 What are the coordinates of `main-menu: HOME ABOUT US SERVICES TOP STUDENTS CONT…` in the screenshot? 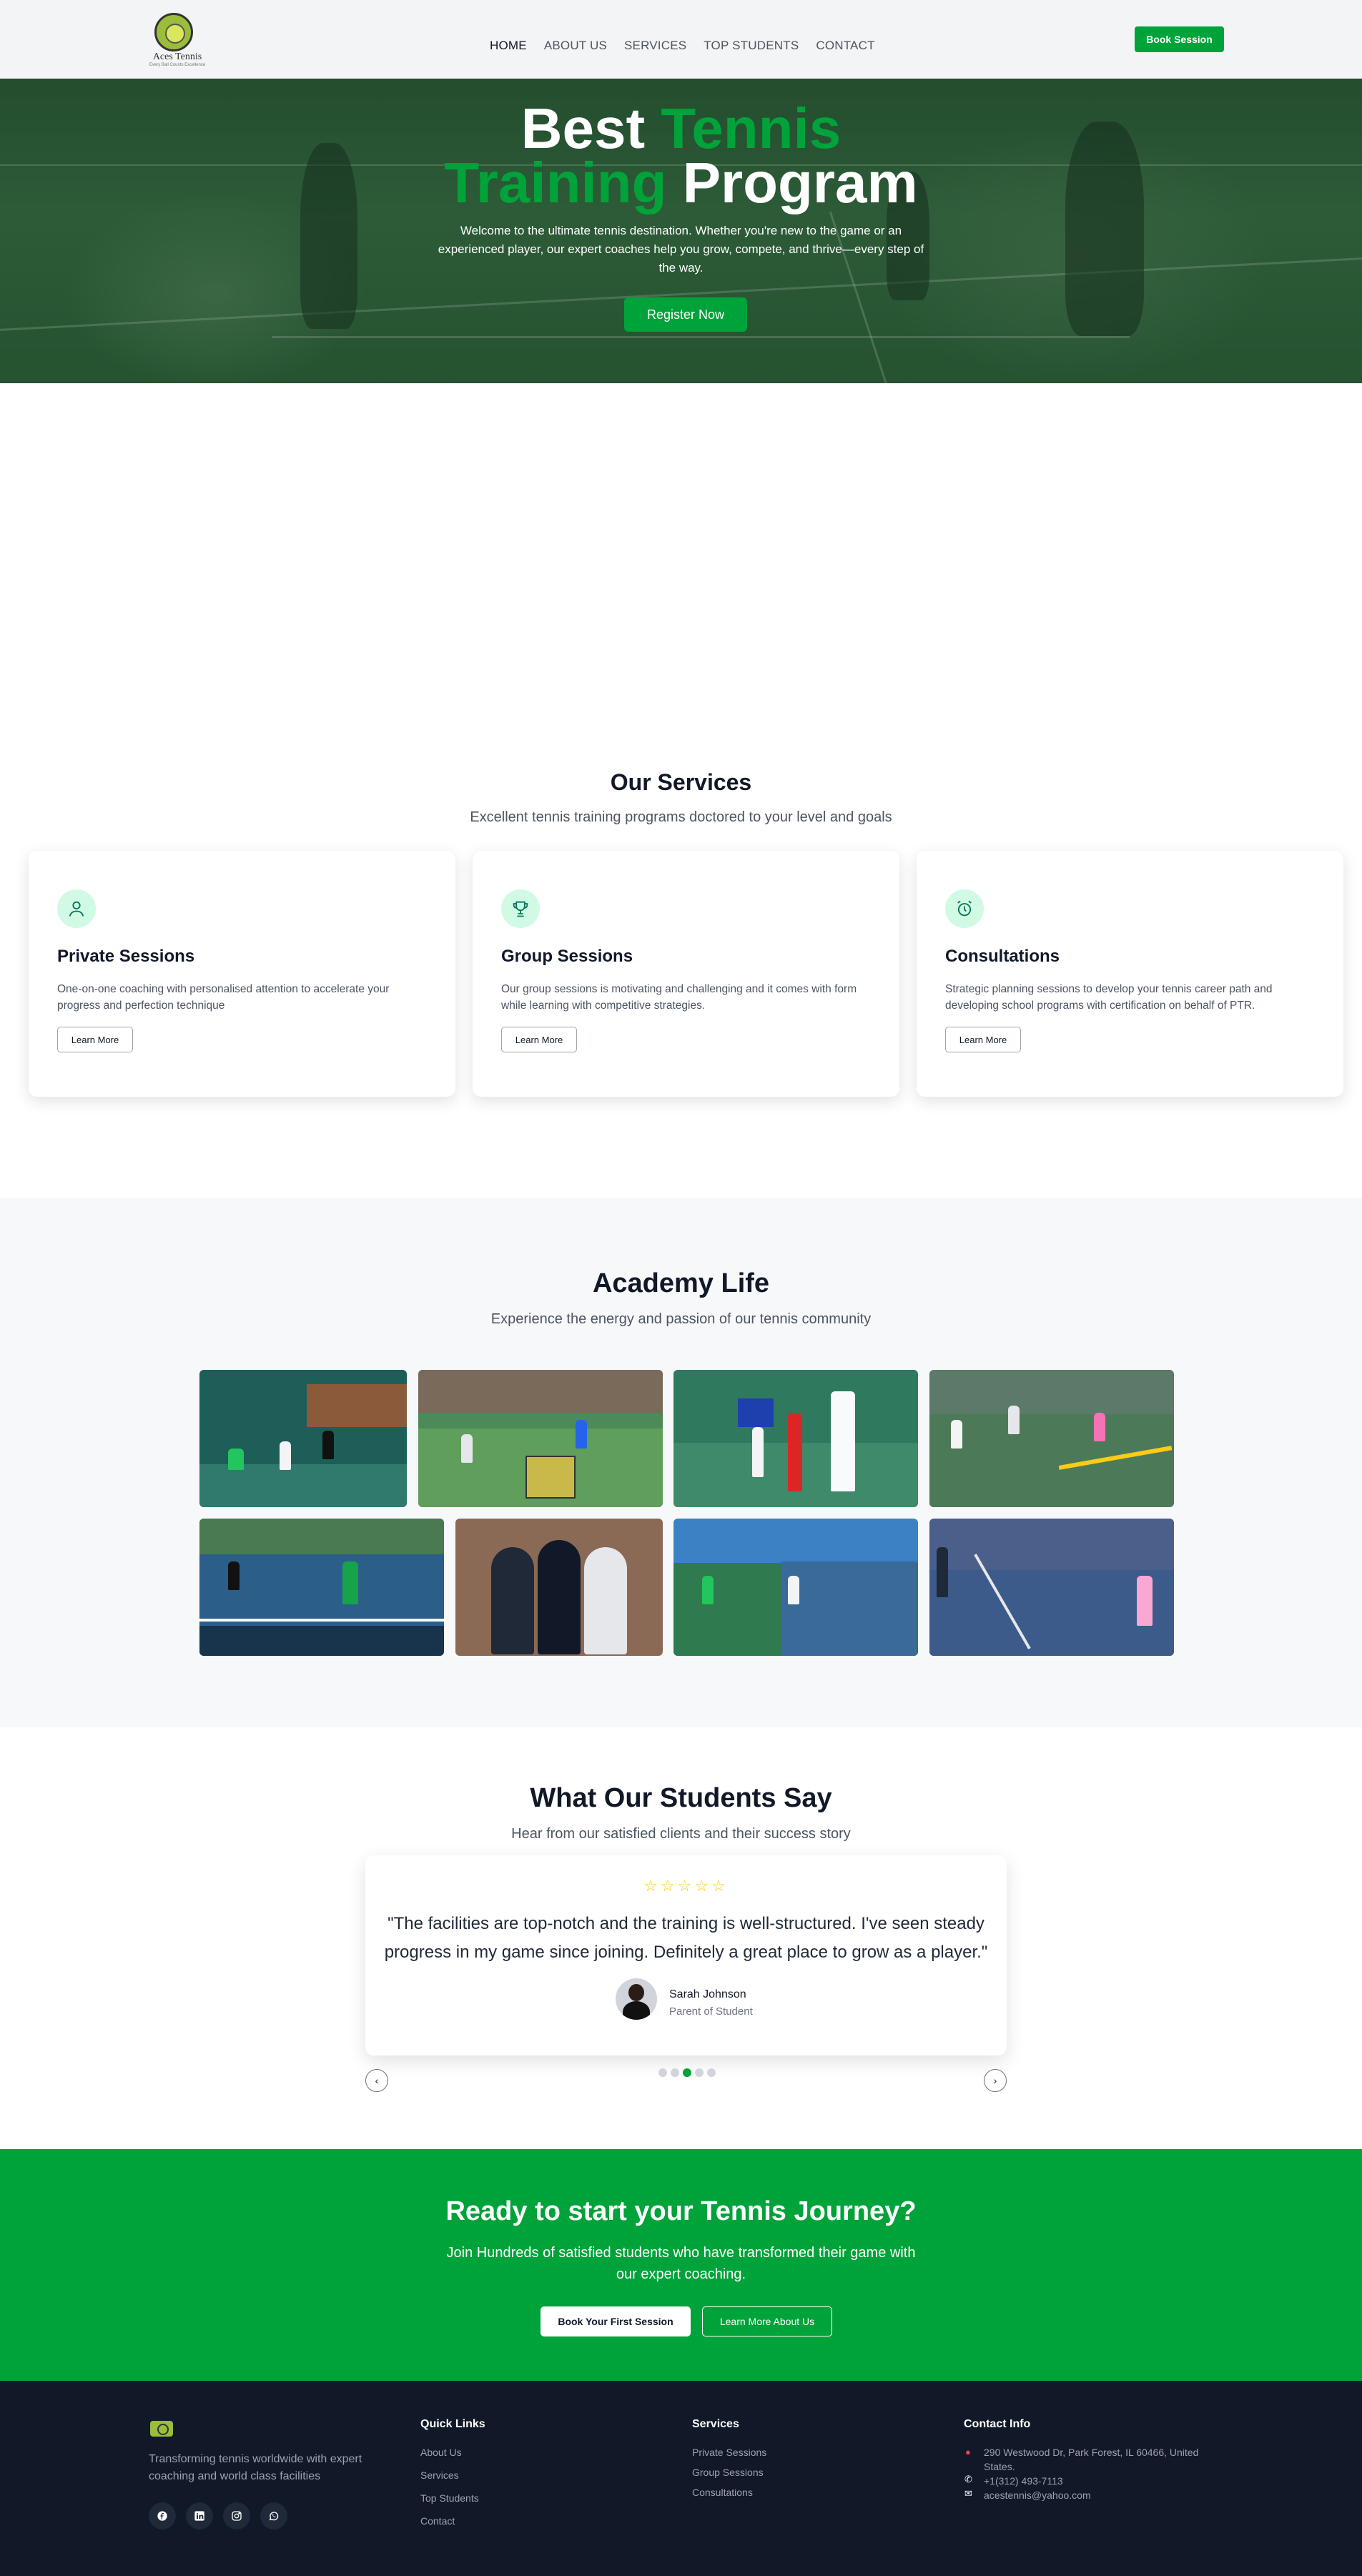 It's located at (683, 46).